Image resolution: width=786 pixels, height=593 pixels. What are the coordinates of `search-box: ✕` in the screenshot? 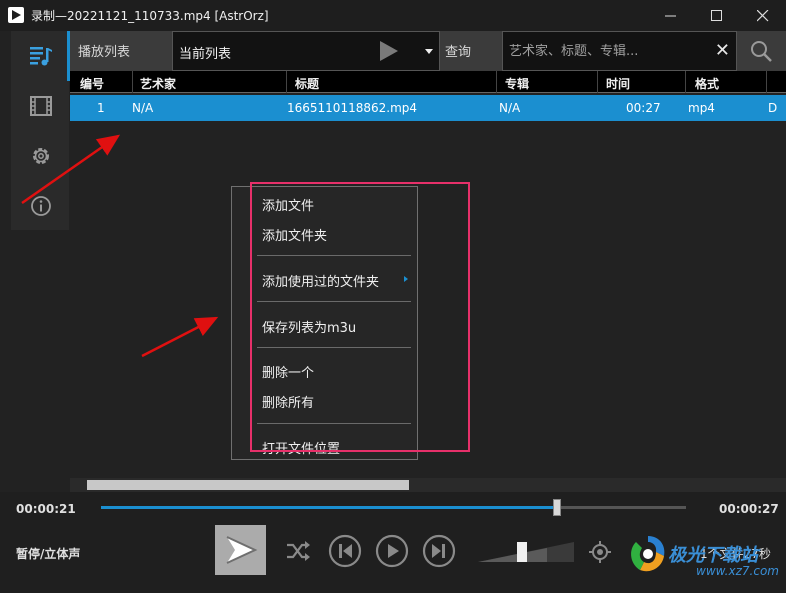 It's located at (619, 51).